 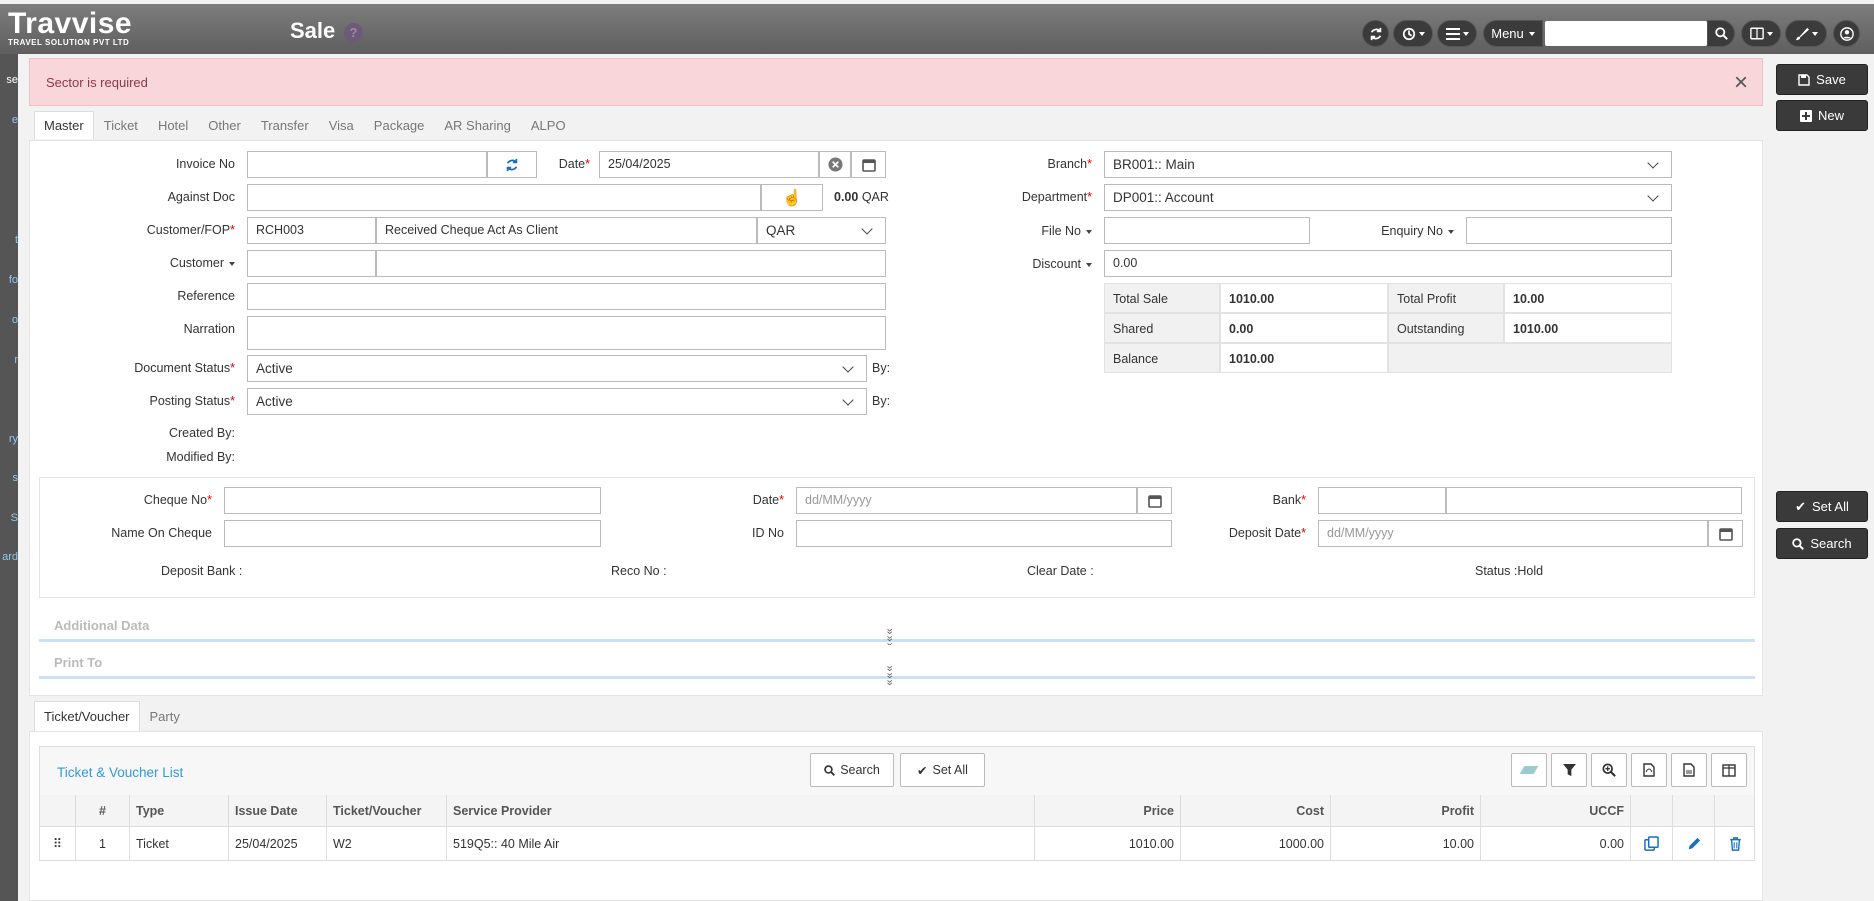 What do you see at coordinates (1822, 79) in the screenshot?
I see `save-button: Save` at bounding box center [1822, 79].